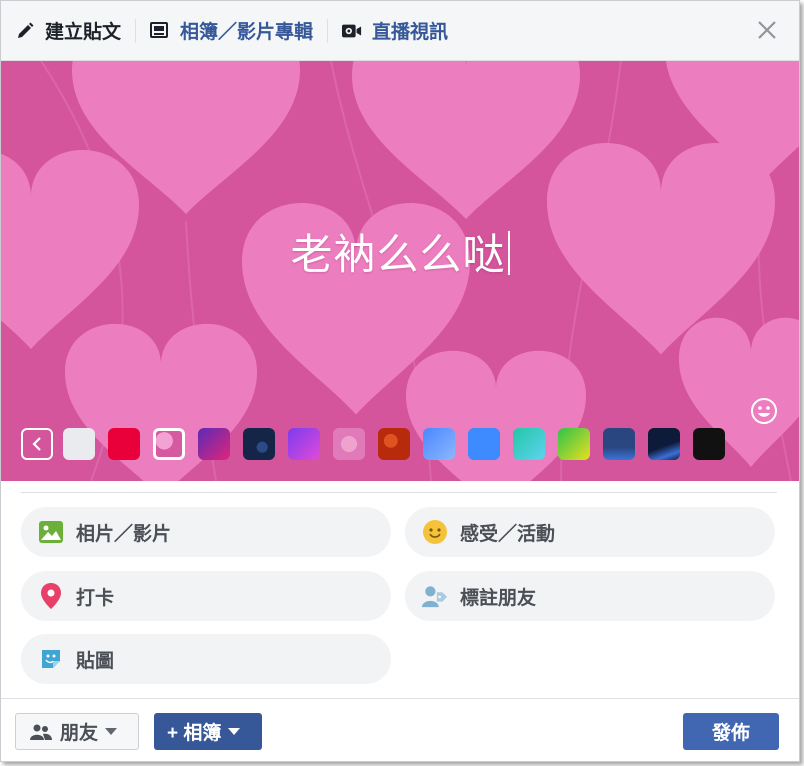  I want to click on friends-icon, so click(41, 732).